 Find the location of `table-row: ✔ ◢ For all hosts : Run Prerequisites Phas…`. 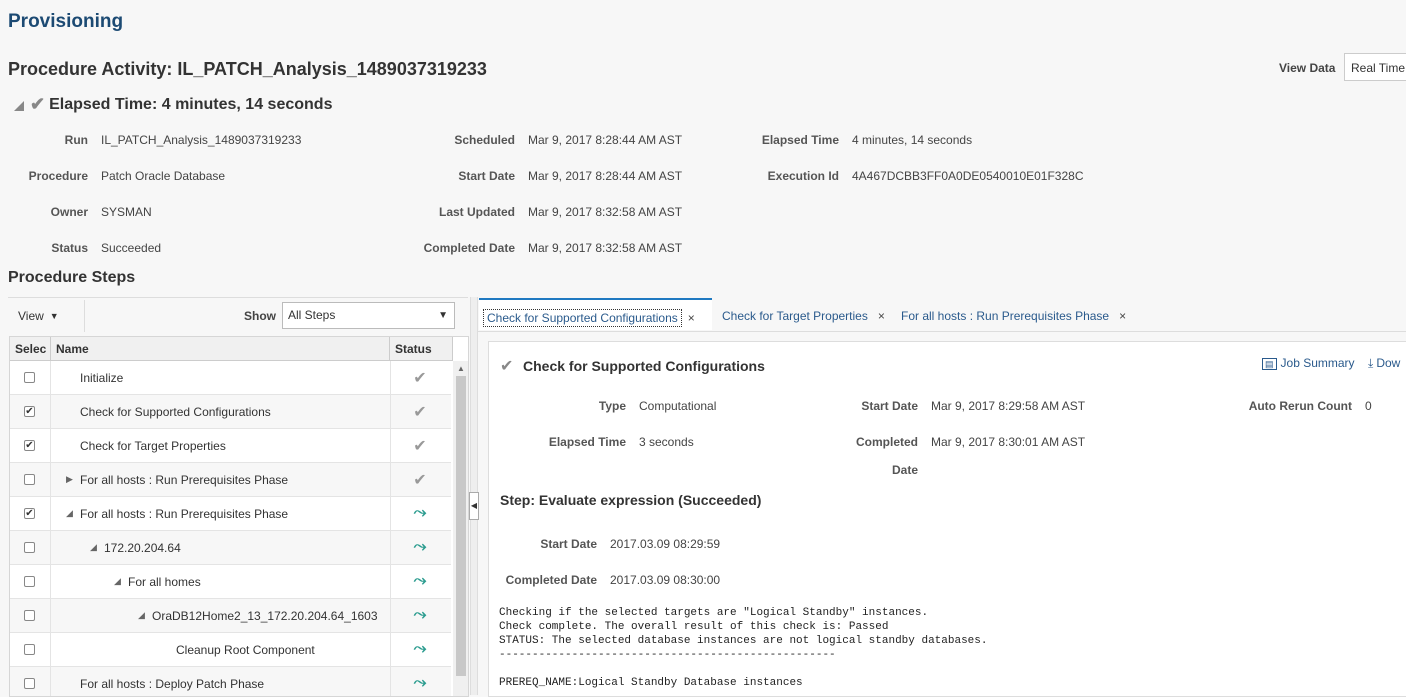

table-row: ✔ ◢ For all hosts : Run Prerequisites Phas… is located at coordinates (230, 514).